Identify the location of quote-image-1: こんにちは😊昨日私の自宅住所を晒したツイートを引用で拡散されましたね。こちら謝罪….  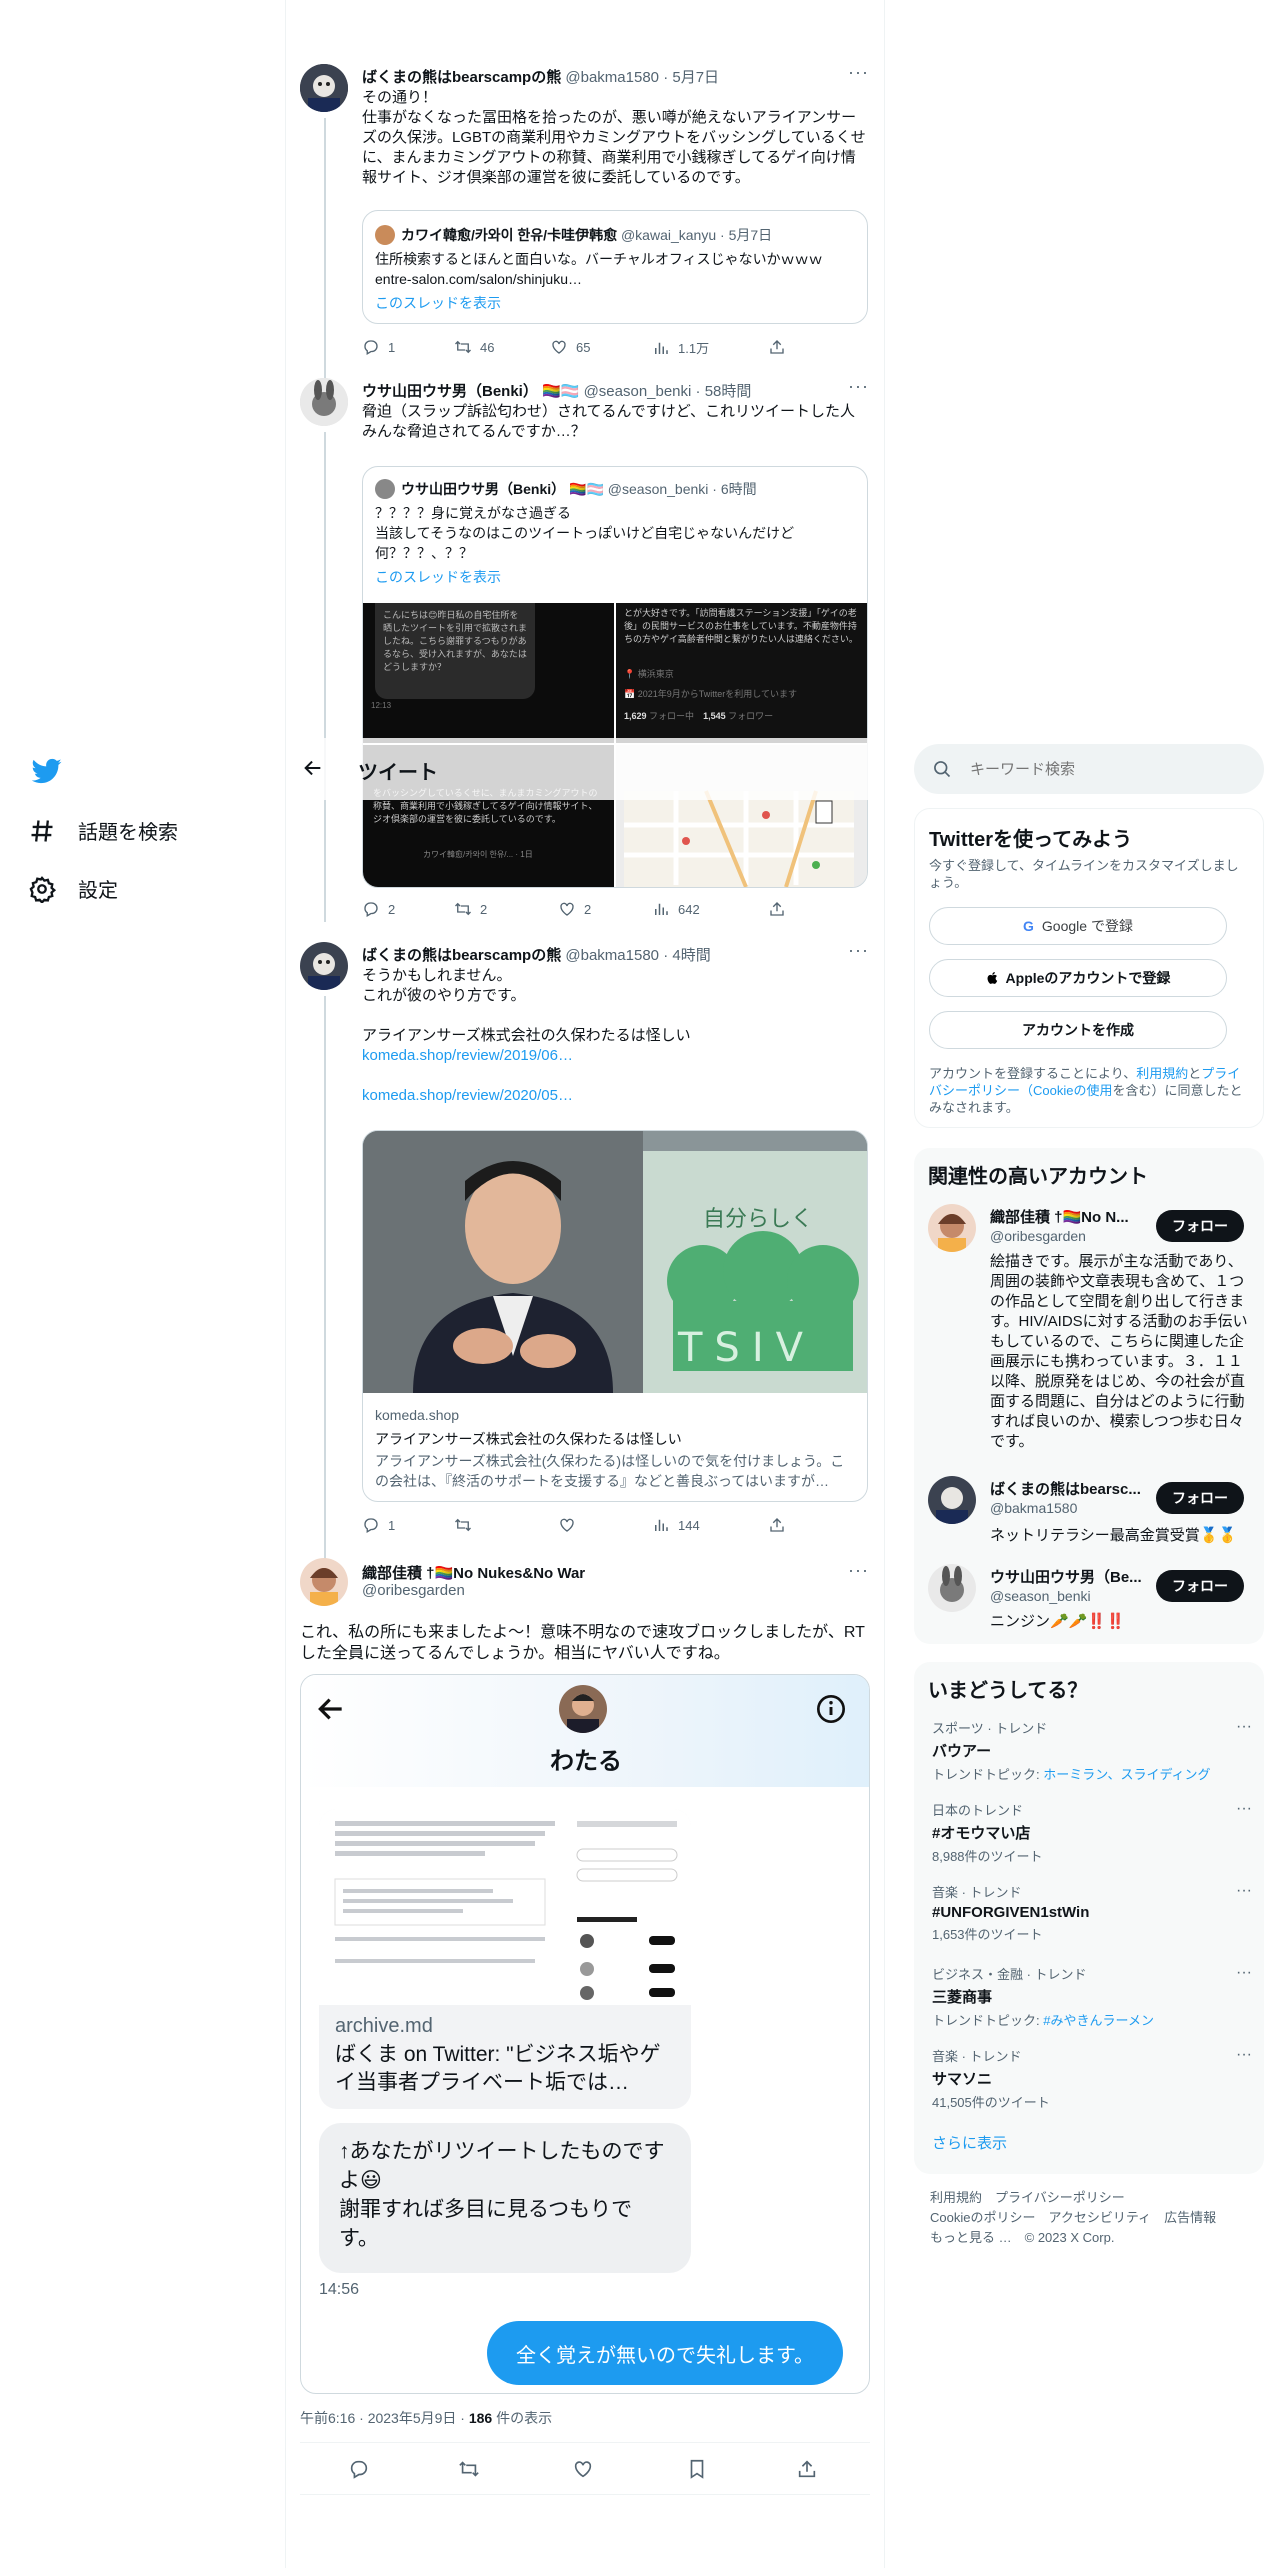
(488, 673).